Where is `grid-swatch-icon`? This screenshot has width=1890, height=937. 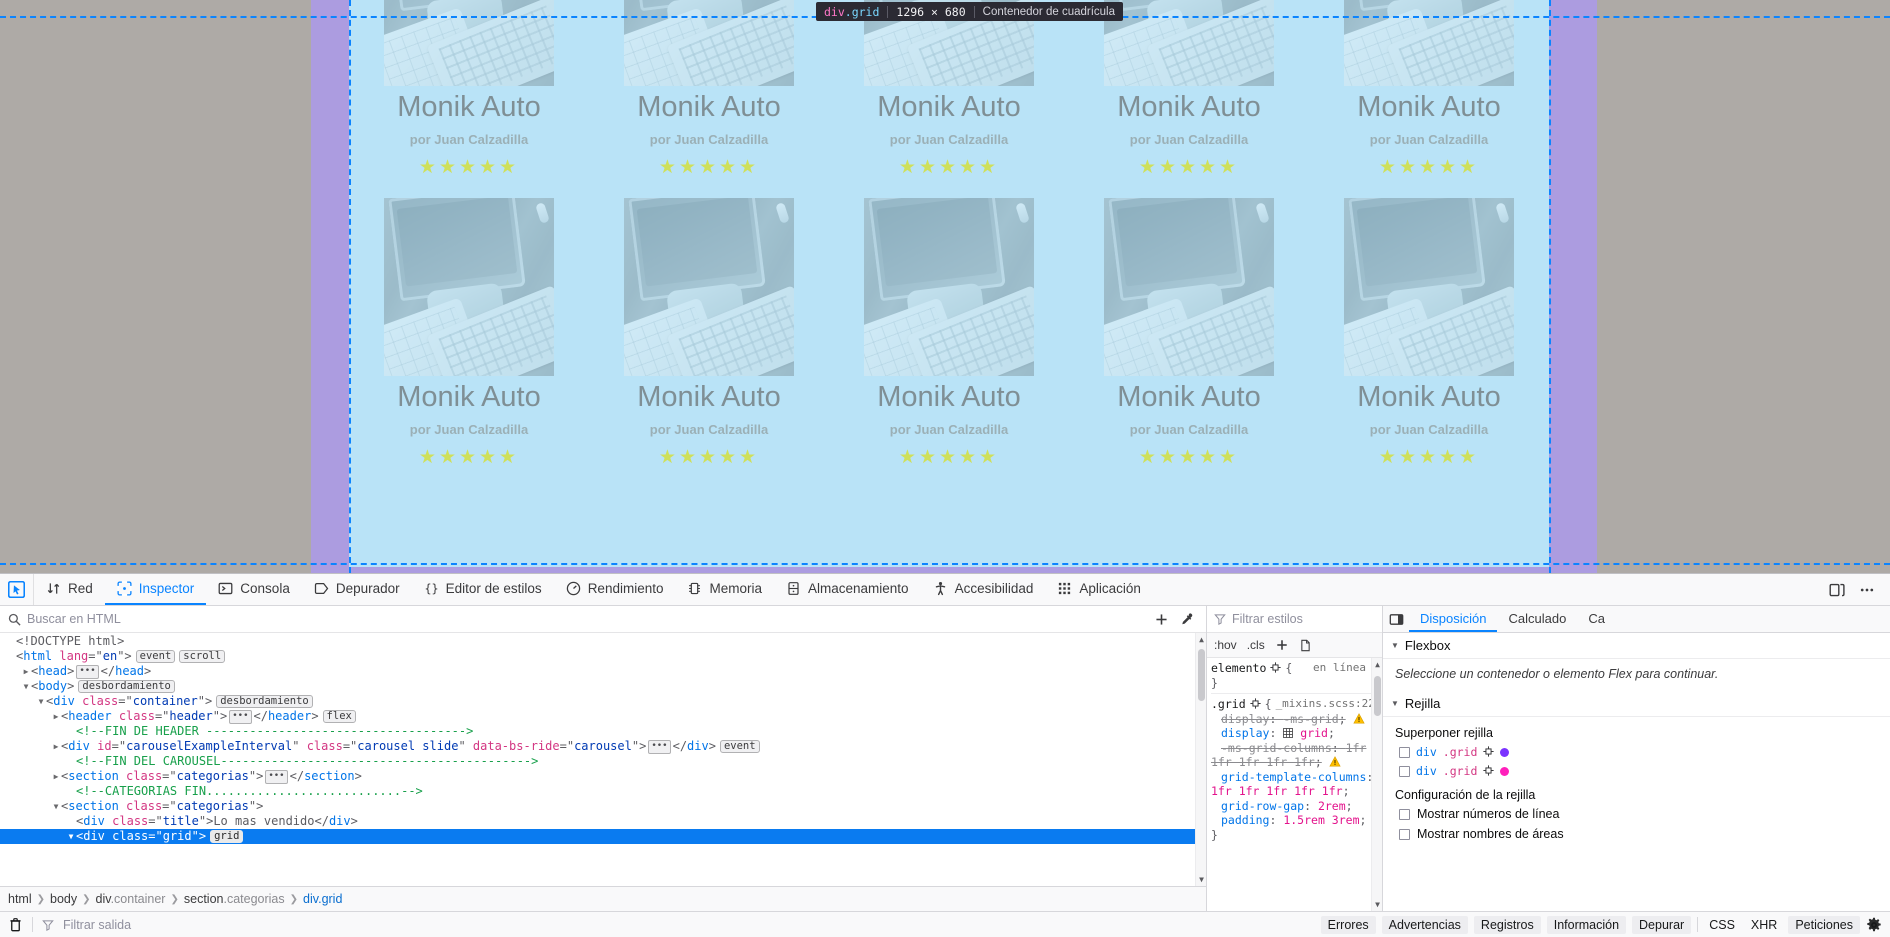 grid-swatch-icon is located at coordinates (1288, 733).